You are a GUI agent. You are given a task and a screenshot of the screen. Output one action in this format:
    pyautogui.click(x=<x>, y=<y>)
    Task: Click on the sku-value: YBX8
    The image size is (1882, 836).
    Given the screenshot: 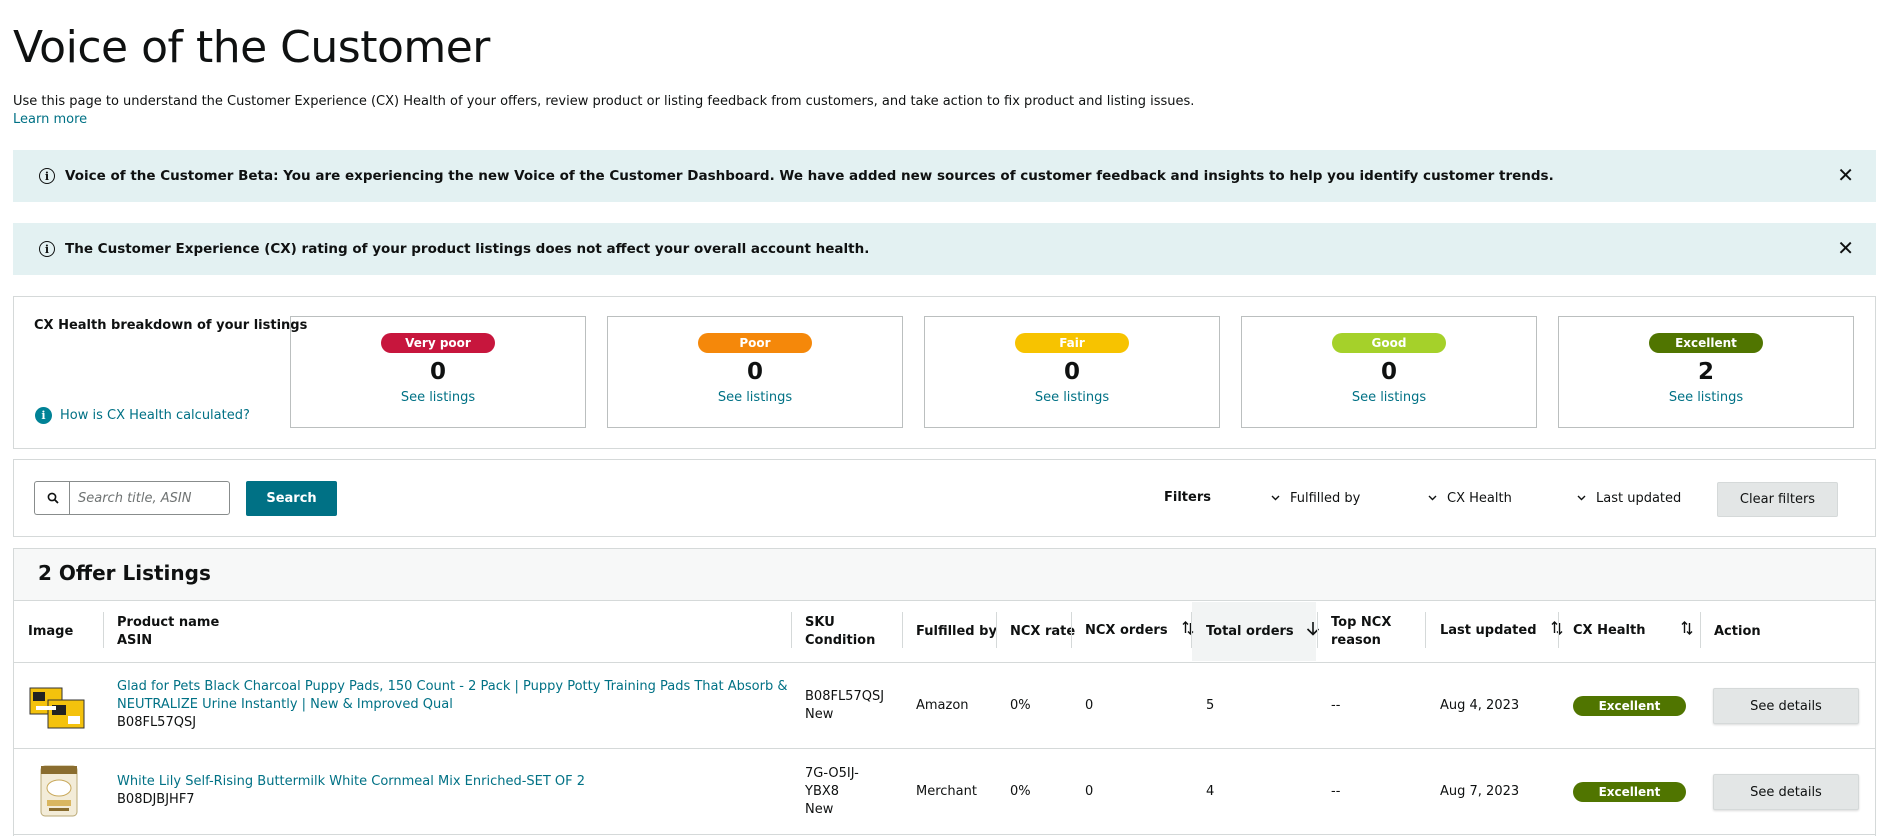 What is the action you would take?
    pyautogui.click(x=822, y=791)
    